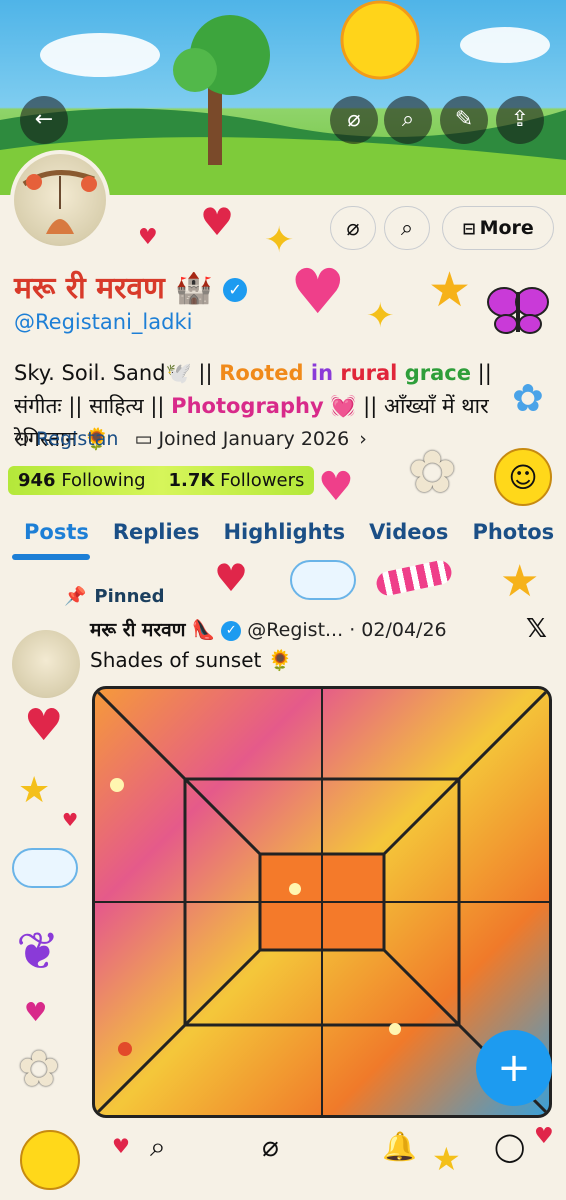 Image resolution: width=566 pixels, height=1200 pixels. What do you see at coordinates (89, 288) in the screenshot?
I see `profile-name-text: मरू री मरवण` at bounding box center [89, 288].